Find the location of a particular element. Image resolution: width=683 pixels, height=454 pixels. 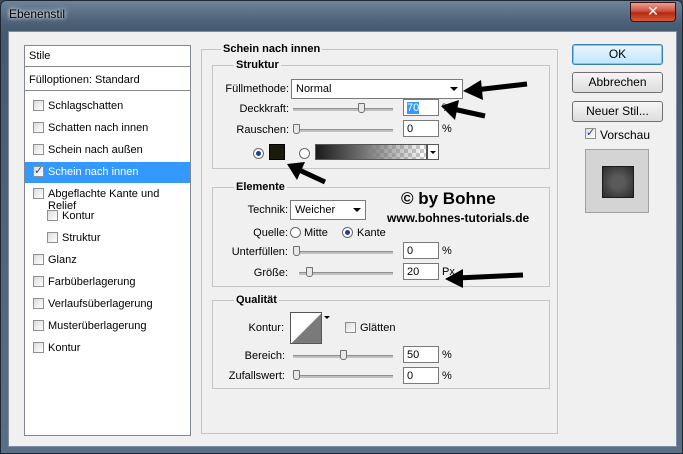

antialias-checkbox is located at coordinates (350, 327).